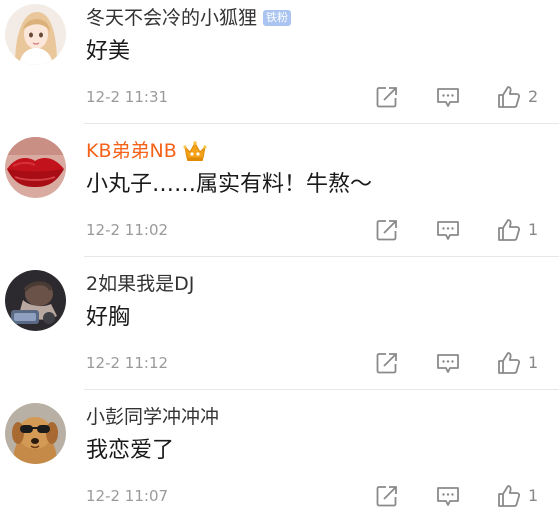 The width and height of the screenshot is (559, 513). What do you see at coordinates (130, 450) in the screenshot?
I see `comment-text: 我恋爱了` at bounding box center [130, 450].